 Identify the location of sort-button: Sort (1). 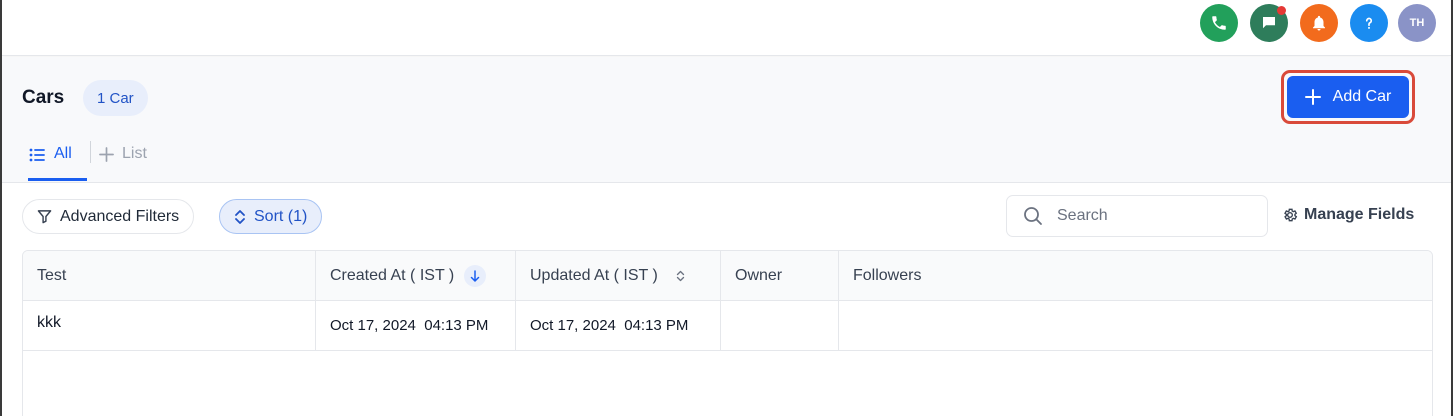
(271, 216).